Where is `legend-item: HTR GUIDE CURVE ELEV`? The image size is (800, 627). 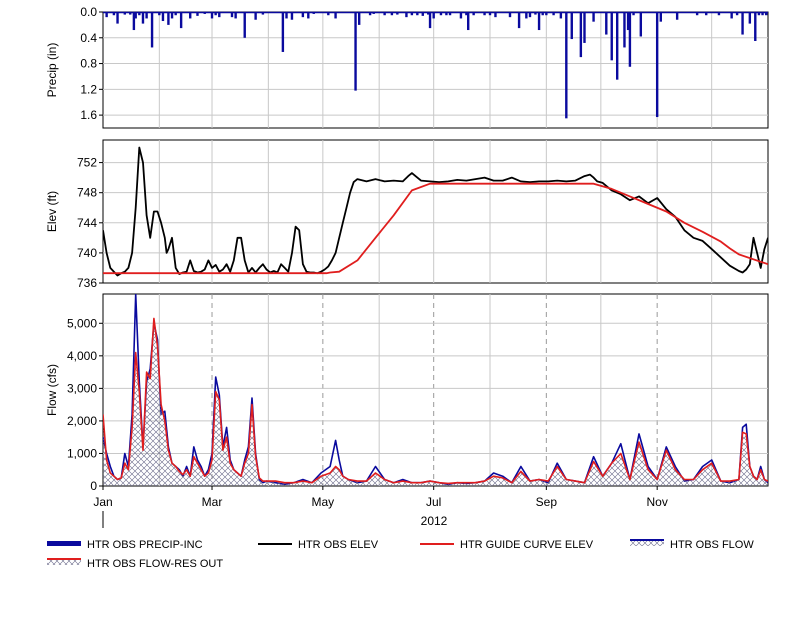
legend-item: HTR GUIDE CURVE ELEV is located at coordinates (507, 545).